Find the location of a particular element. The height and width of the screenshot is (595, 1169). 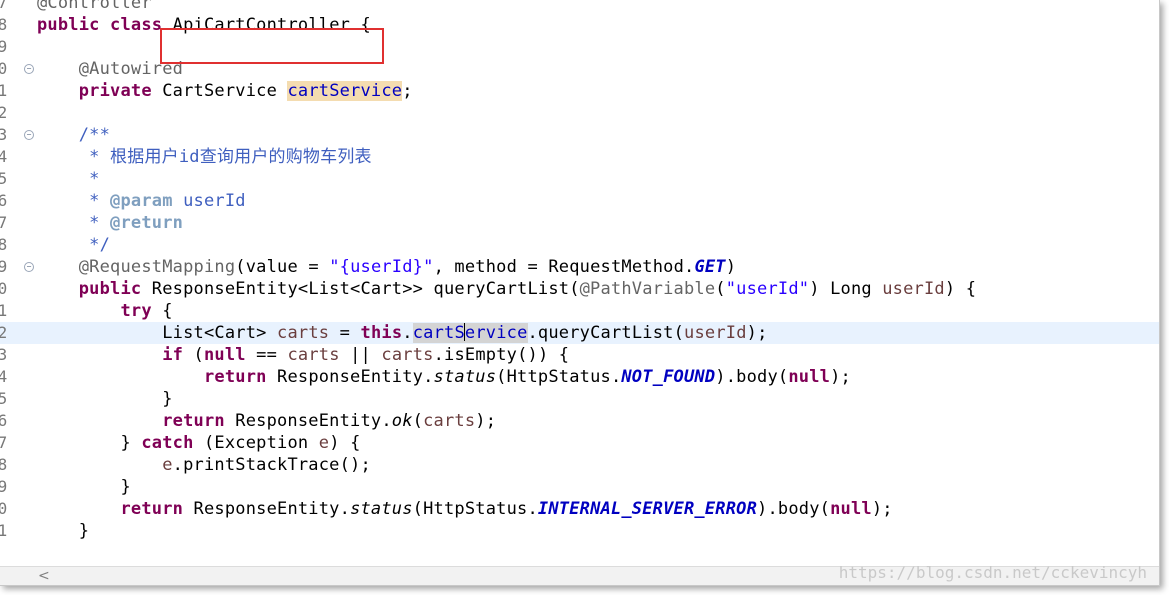

code-token: @return is located at coordinates (147, 223).